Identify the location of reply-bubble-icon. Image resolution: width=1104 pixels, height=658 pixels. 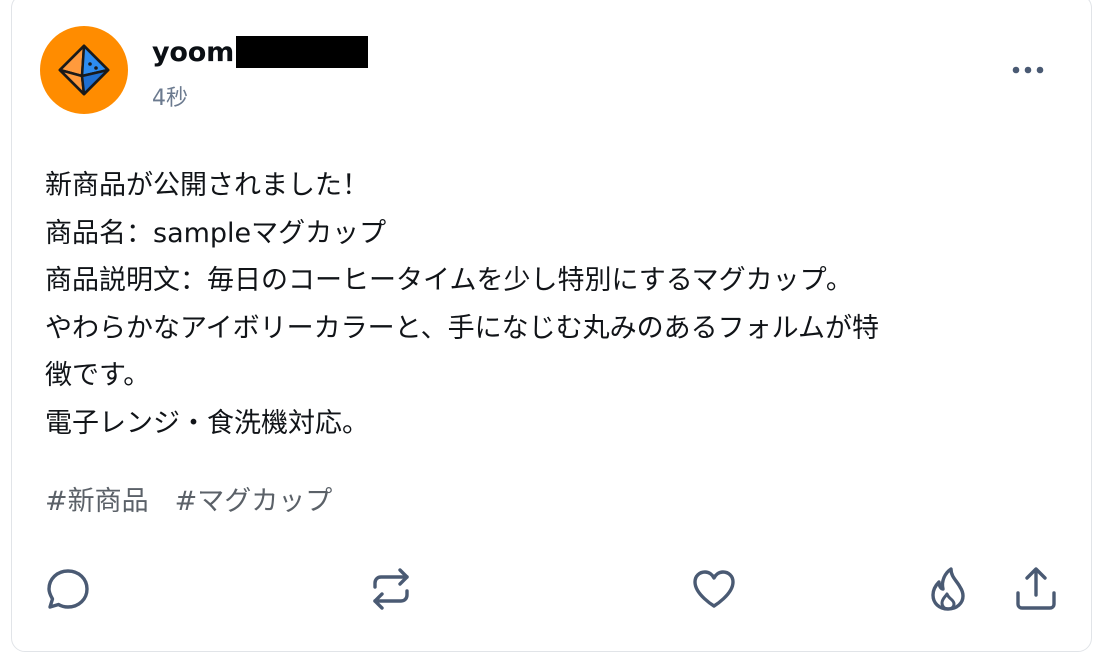
(68, 589).